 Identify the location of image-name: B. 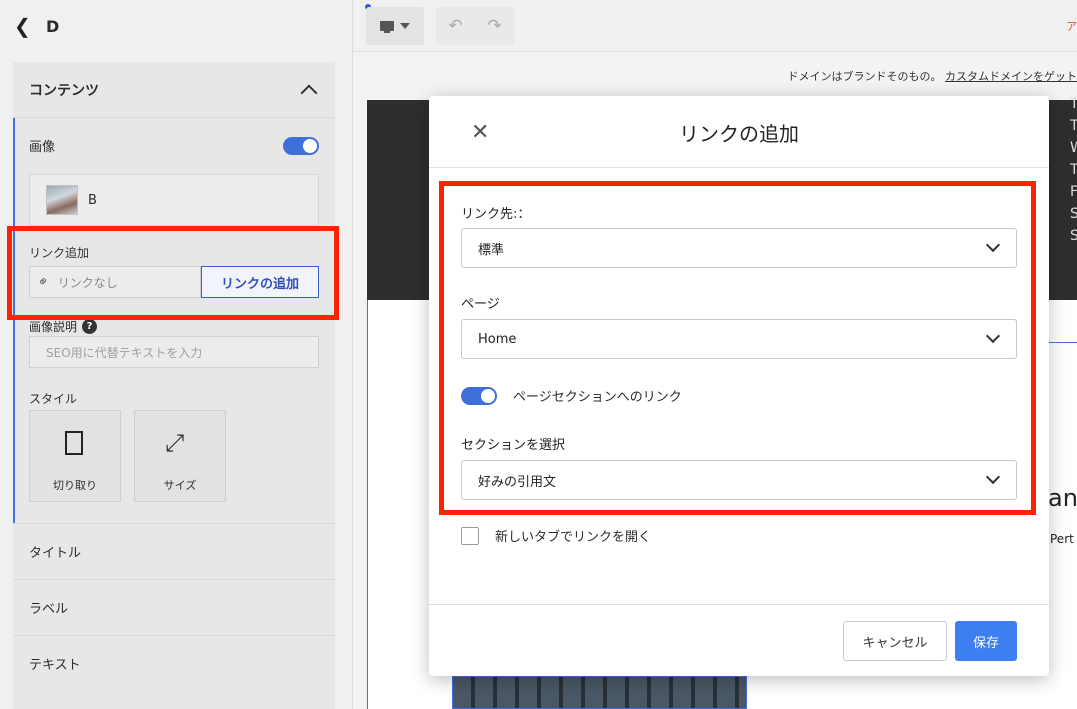
(92, 200).